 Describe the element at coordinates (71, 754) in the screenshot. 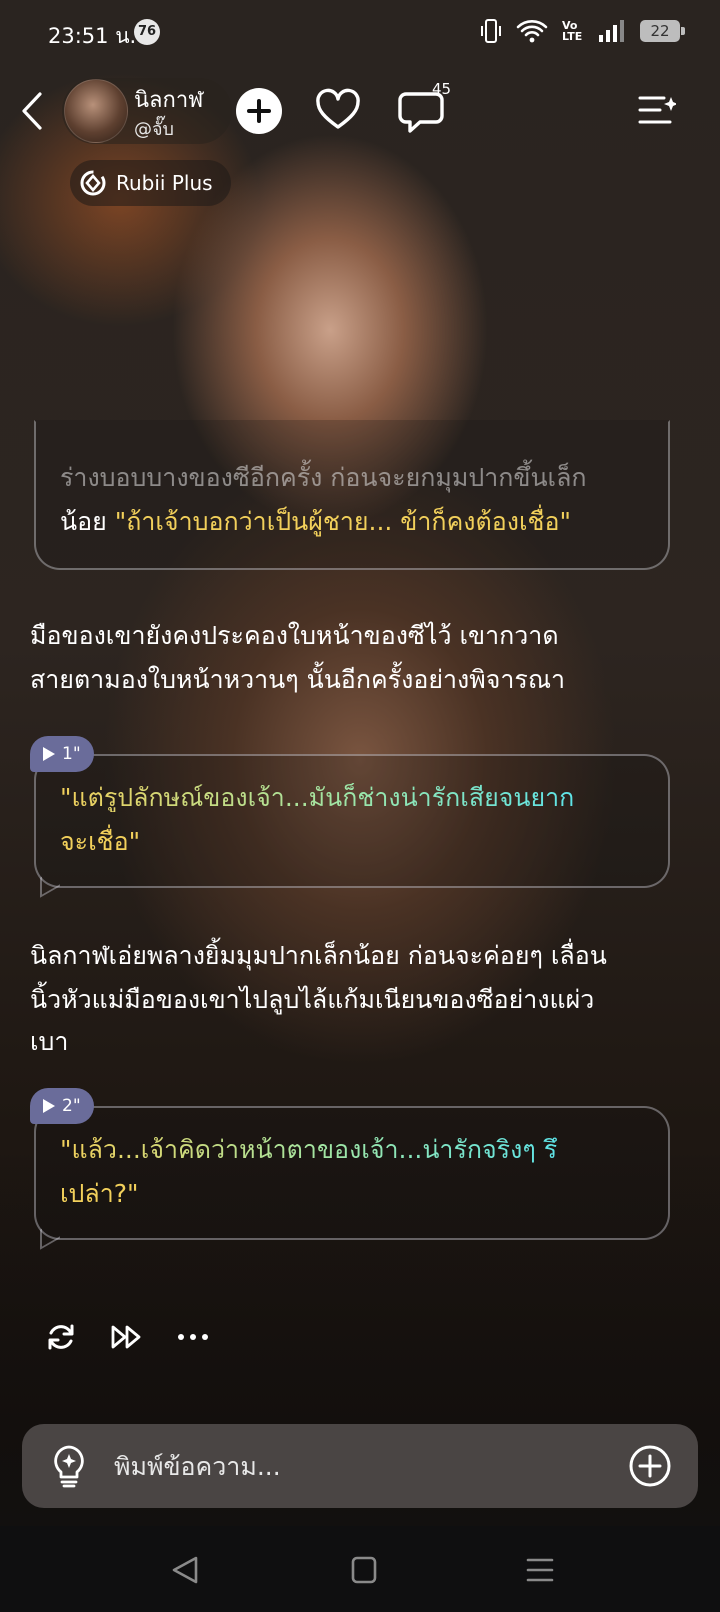

I see `voice-duration: 1"` at that location.